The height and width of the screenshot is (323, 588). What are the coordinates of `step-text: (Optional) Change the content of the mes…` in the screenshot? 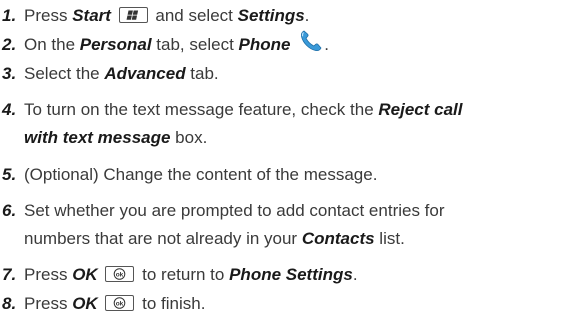 It's located at (200, 175).